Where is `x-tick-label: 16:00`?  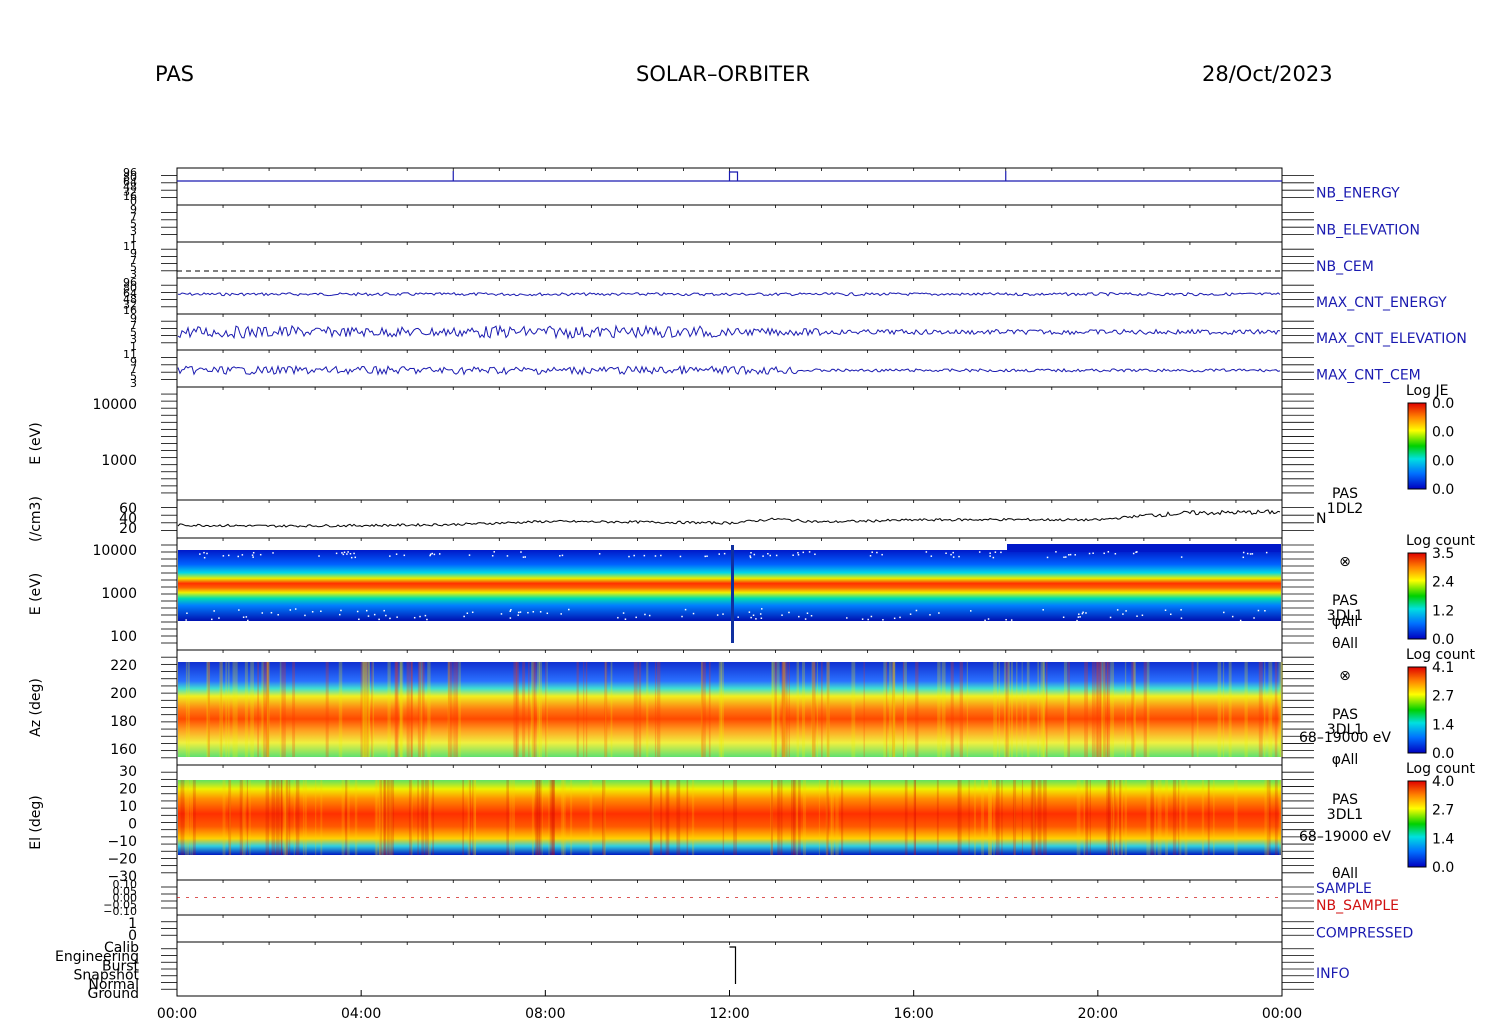 x-tick-label: 16:00 is located at coordinates (913, 1013).